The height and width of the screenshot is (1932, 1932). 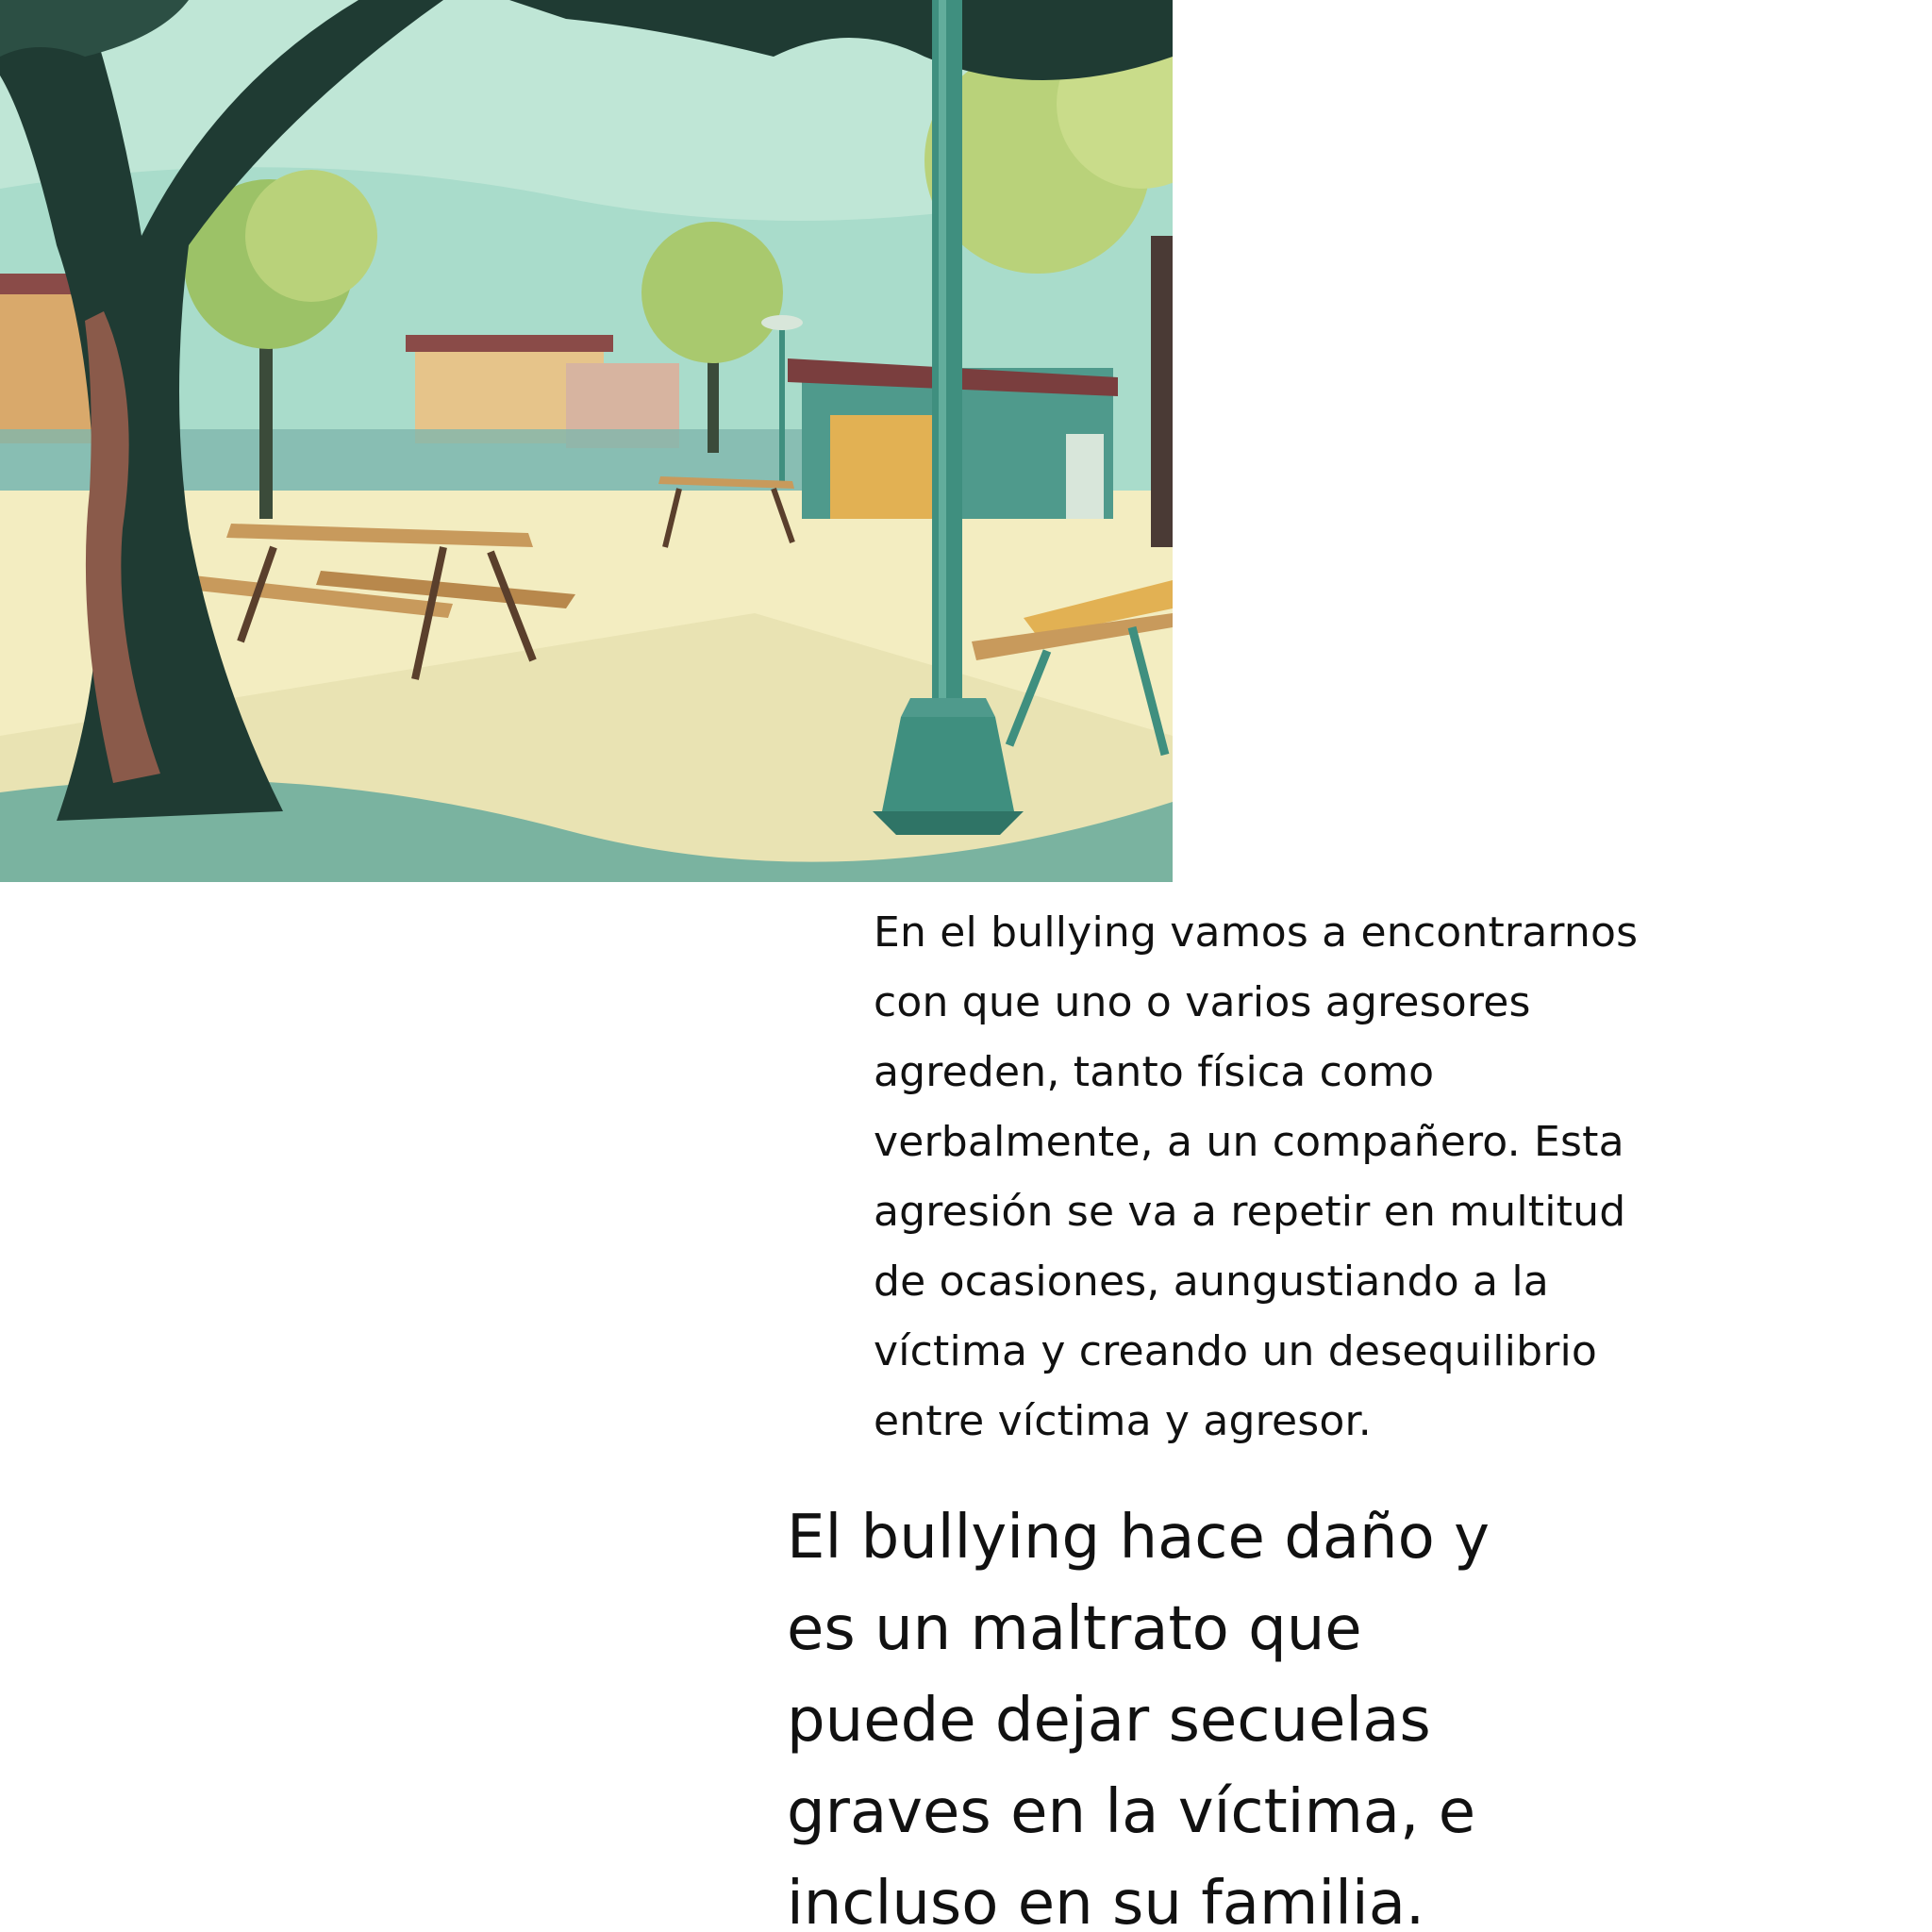 I want to click on lamp-post, so click(x=947, y=349).